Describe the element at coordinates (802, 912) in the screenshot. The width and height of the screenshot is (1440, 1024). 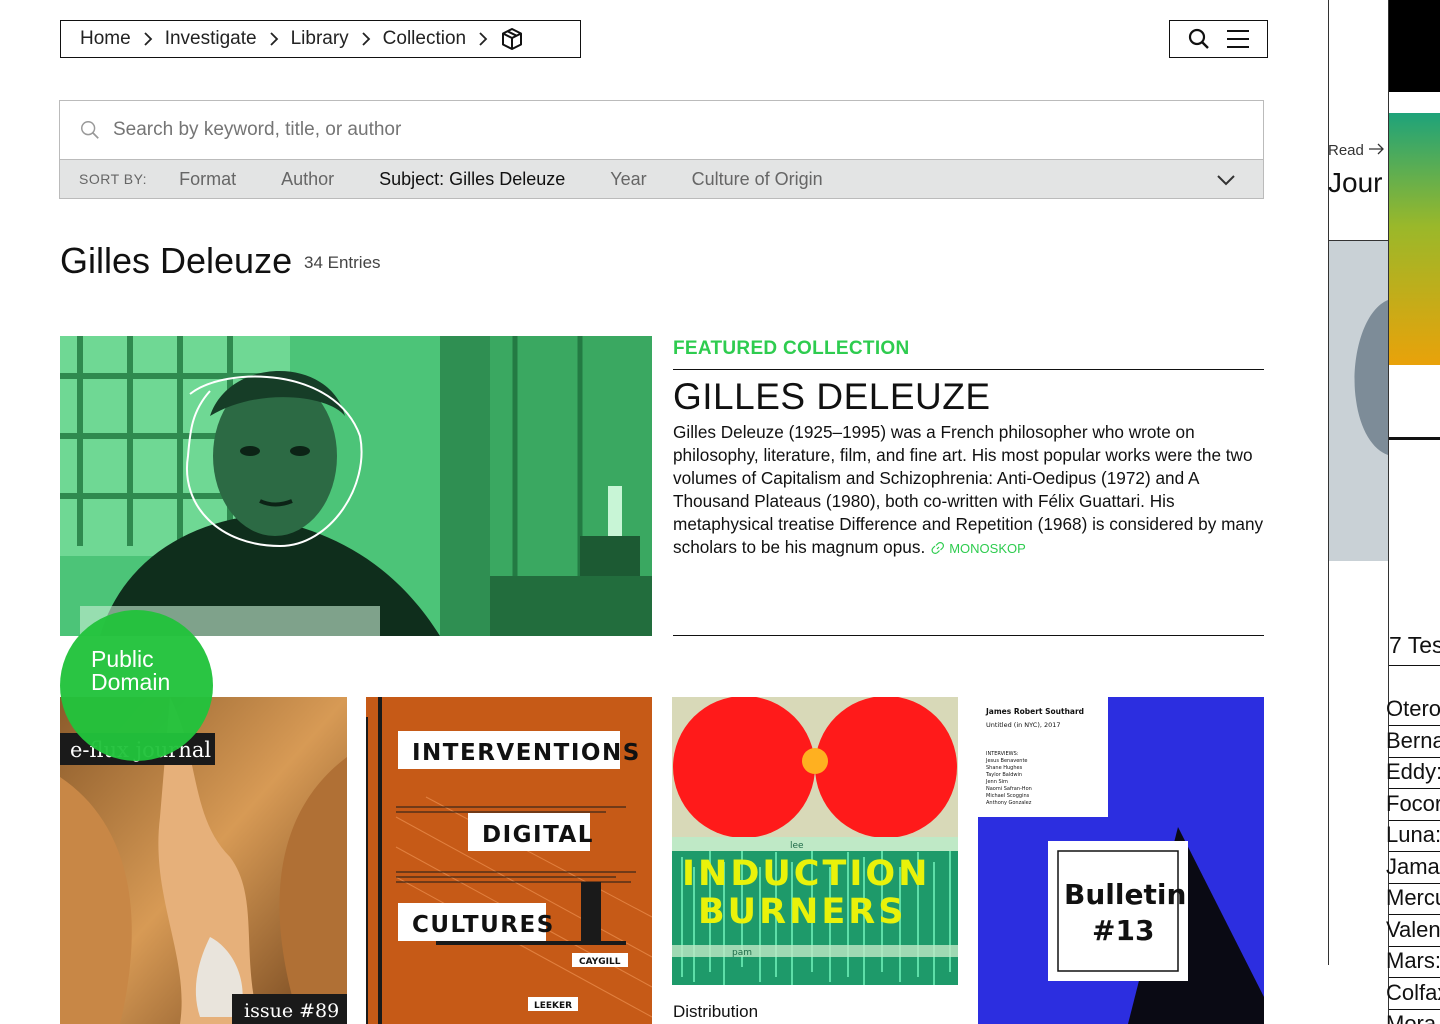
I see `card3-word-burners: BURNERS` at that location.